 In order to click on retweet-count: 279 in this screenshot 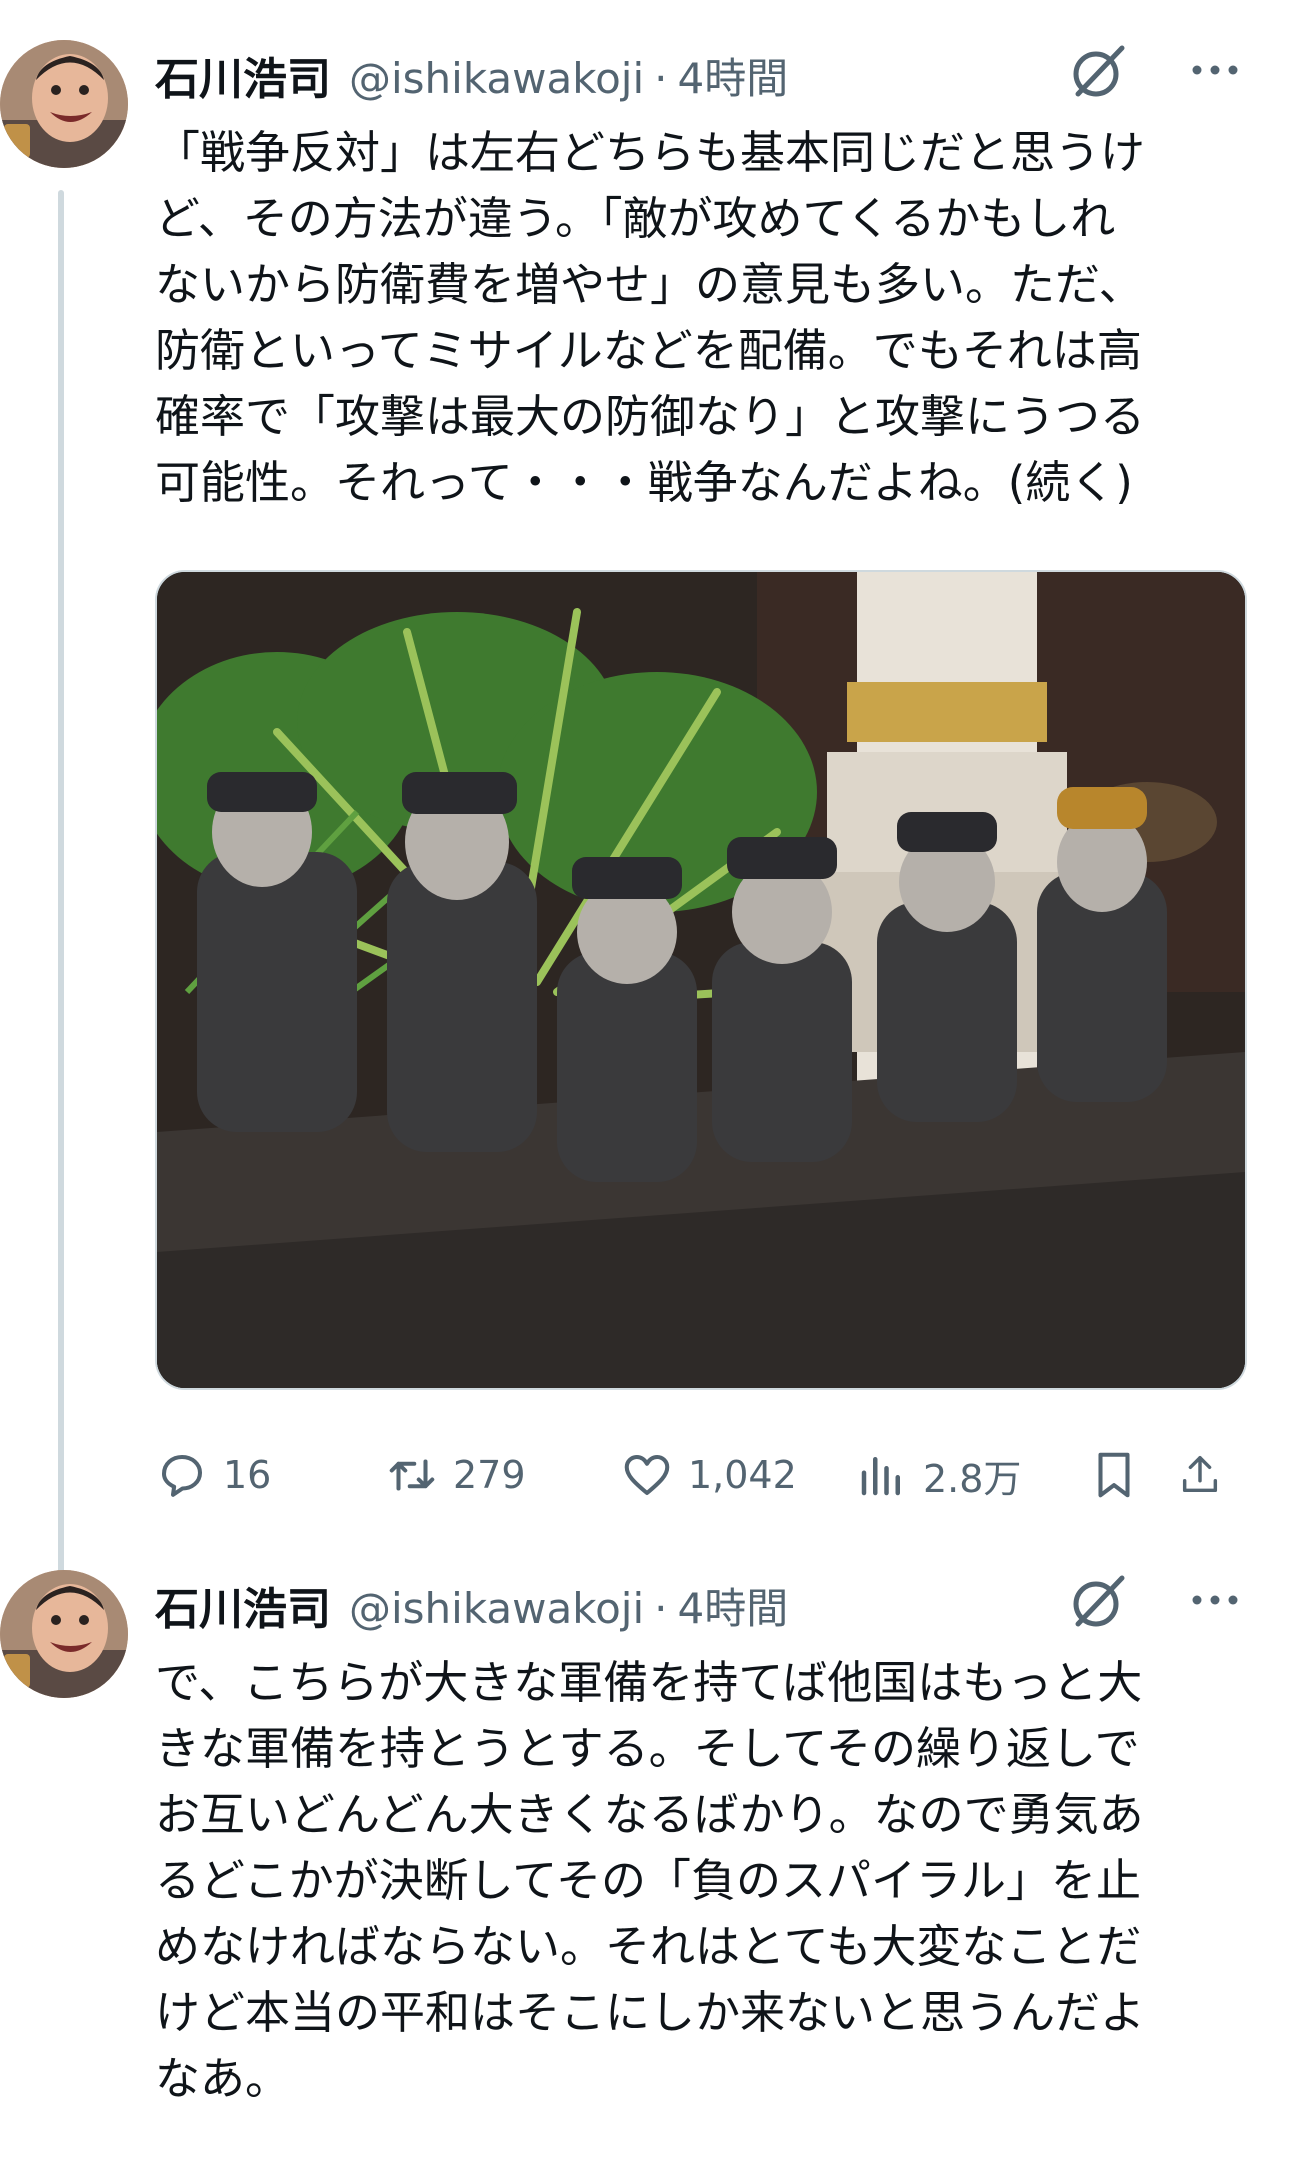, I will do `click(489, 1475)`.